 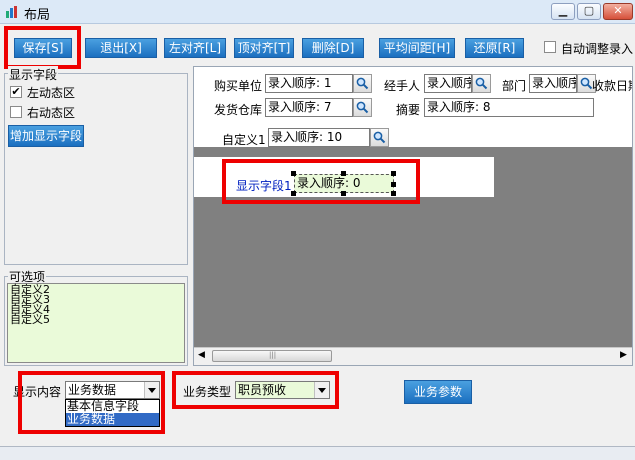 What do you see at coordinates (96, 169) in the screenshot?
I see `display-fields-group` at bounding box center [96, 169].